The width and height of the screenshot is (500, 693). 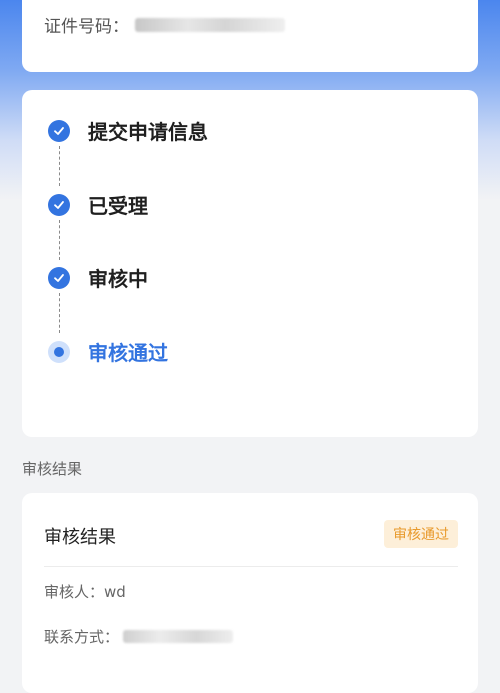 I want to click on section-title: 审核结果, so click(x=52, y=469).